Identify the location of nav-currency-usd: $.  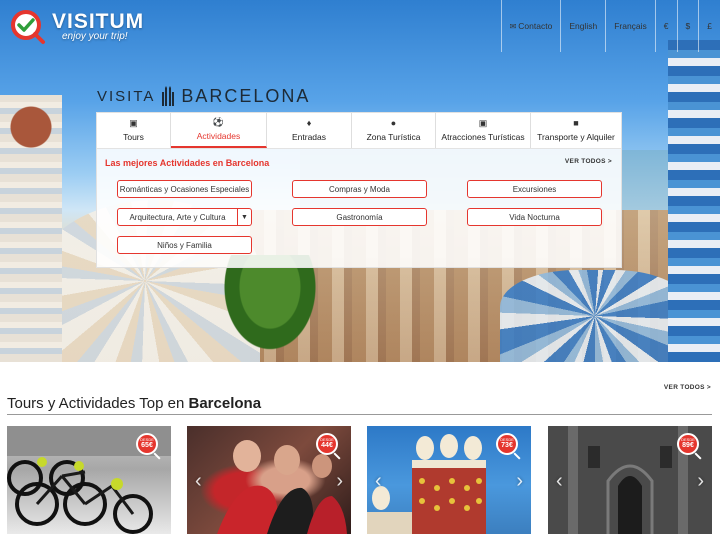
(687, 26).